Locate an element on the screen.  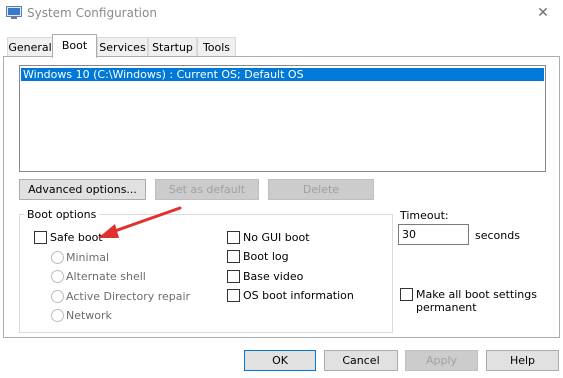
os-boot-information-checkbox is located at coordinates (233, 295).